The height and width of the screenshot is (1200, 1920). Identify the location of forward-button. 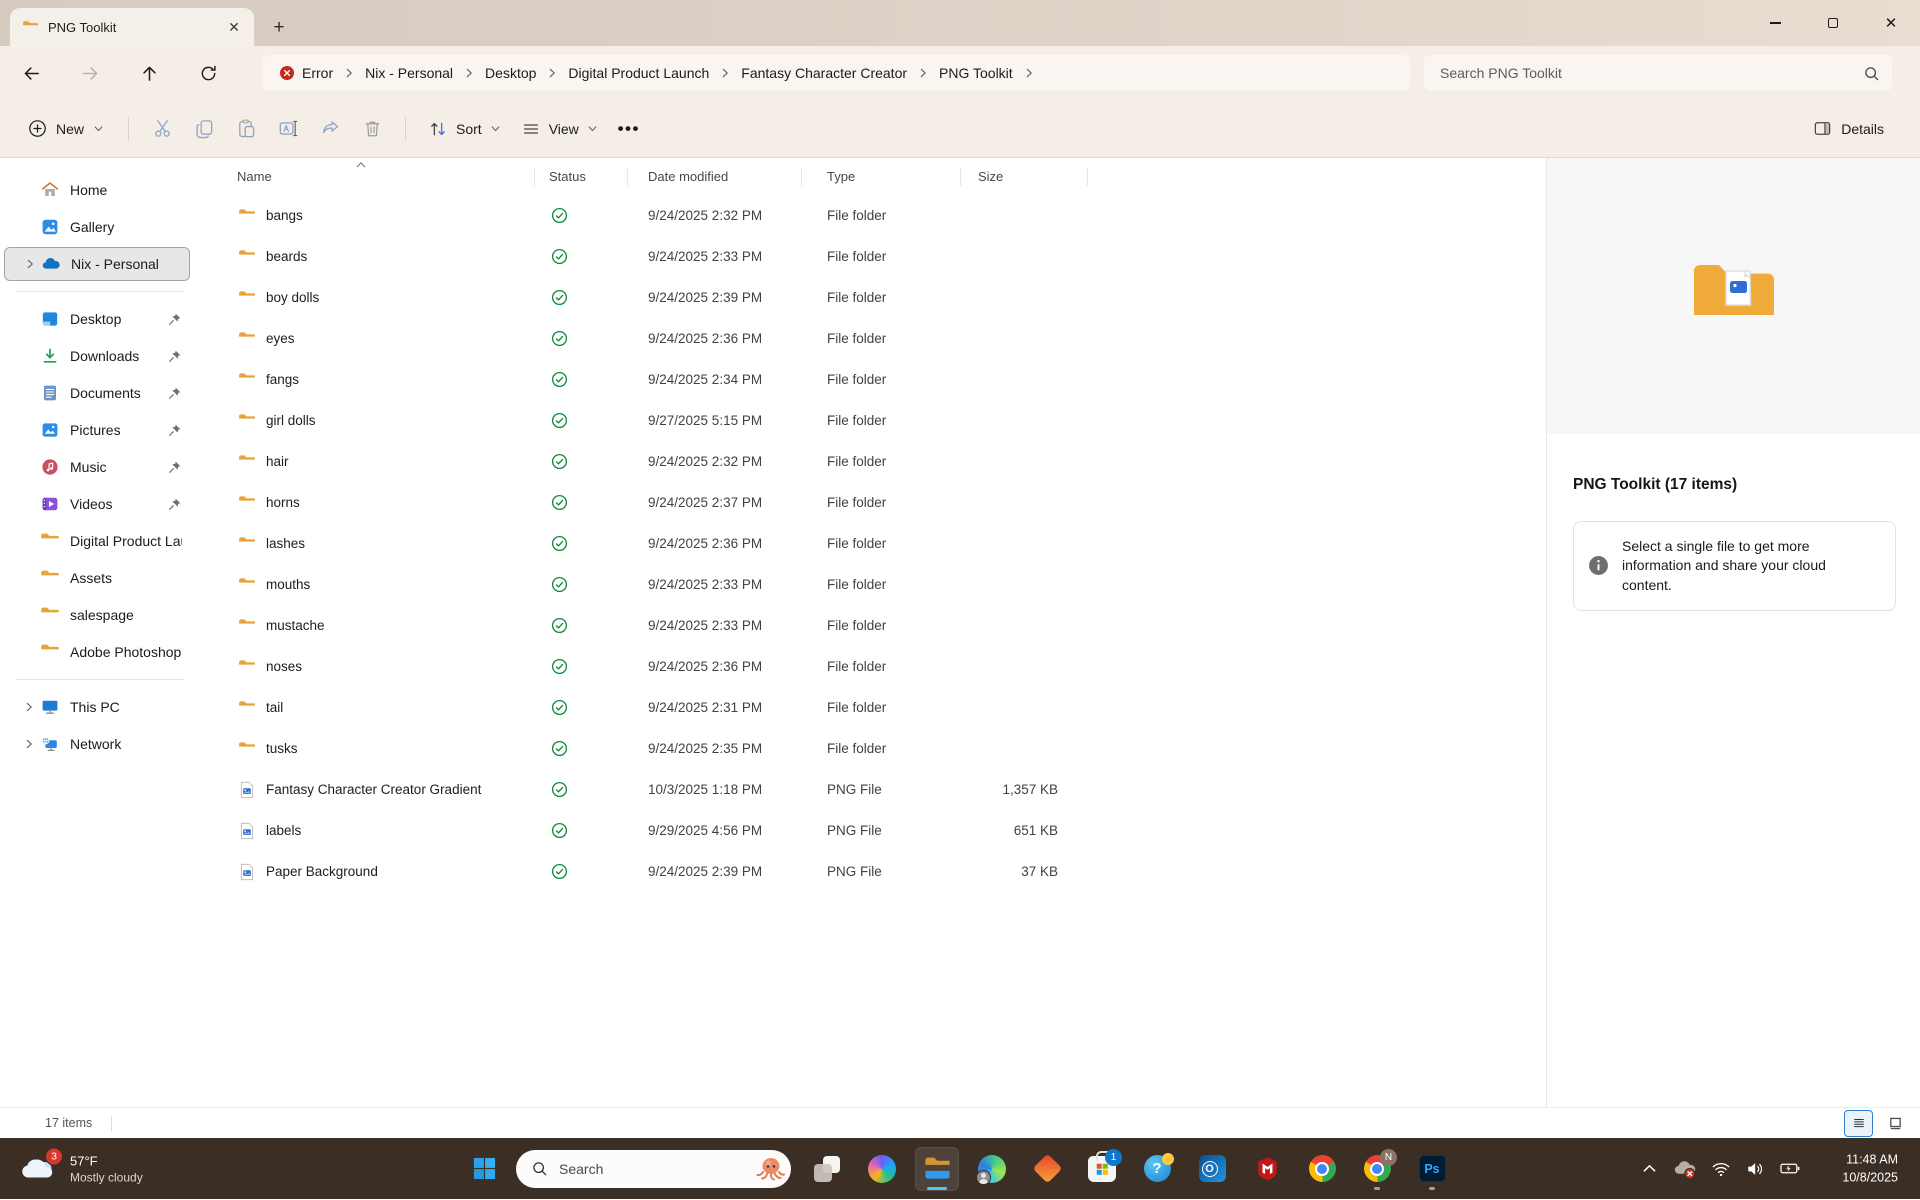
(90, 73).